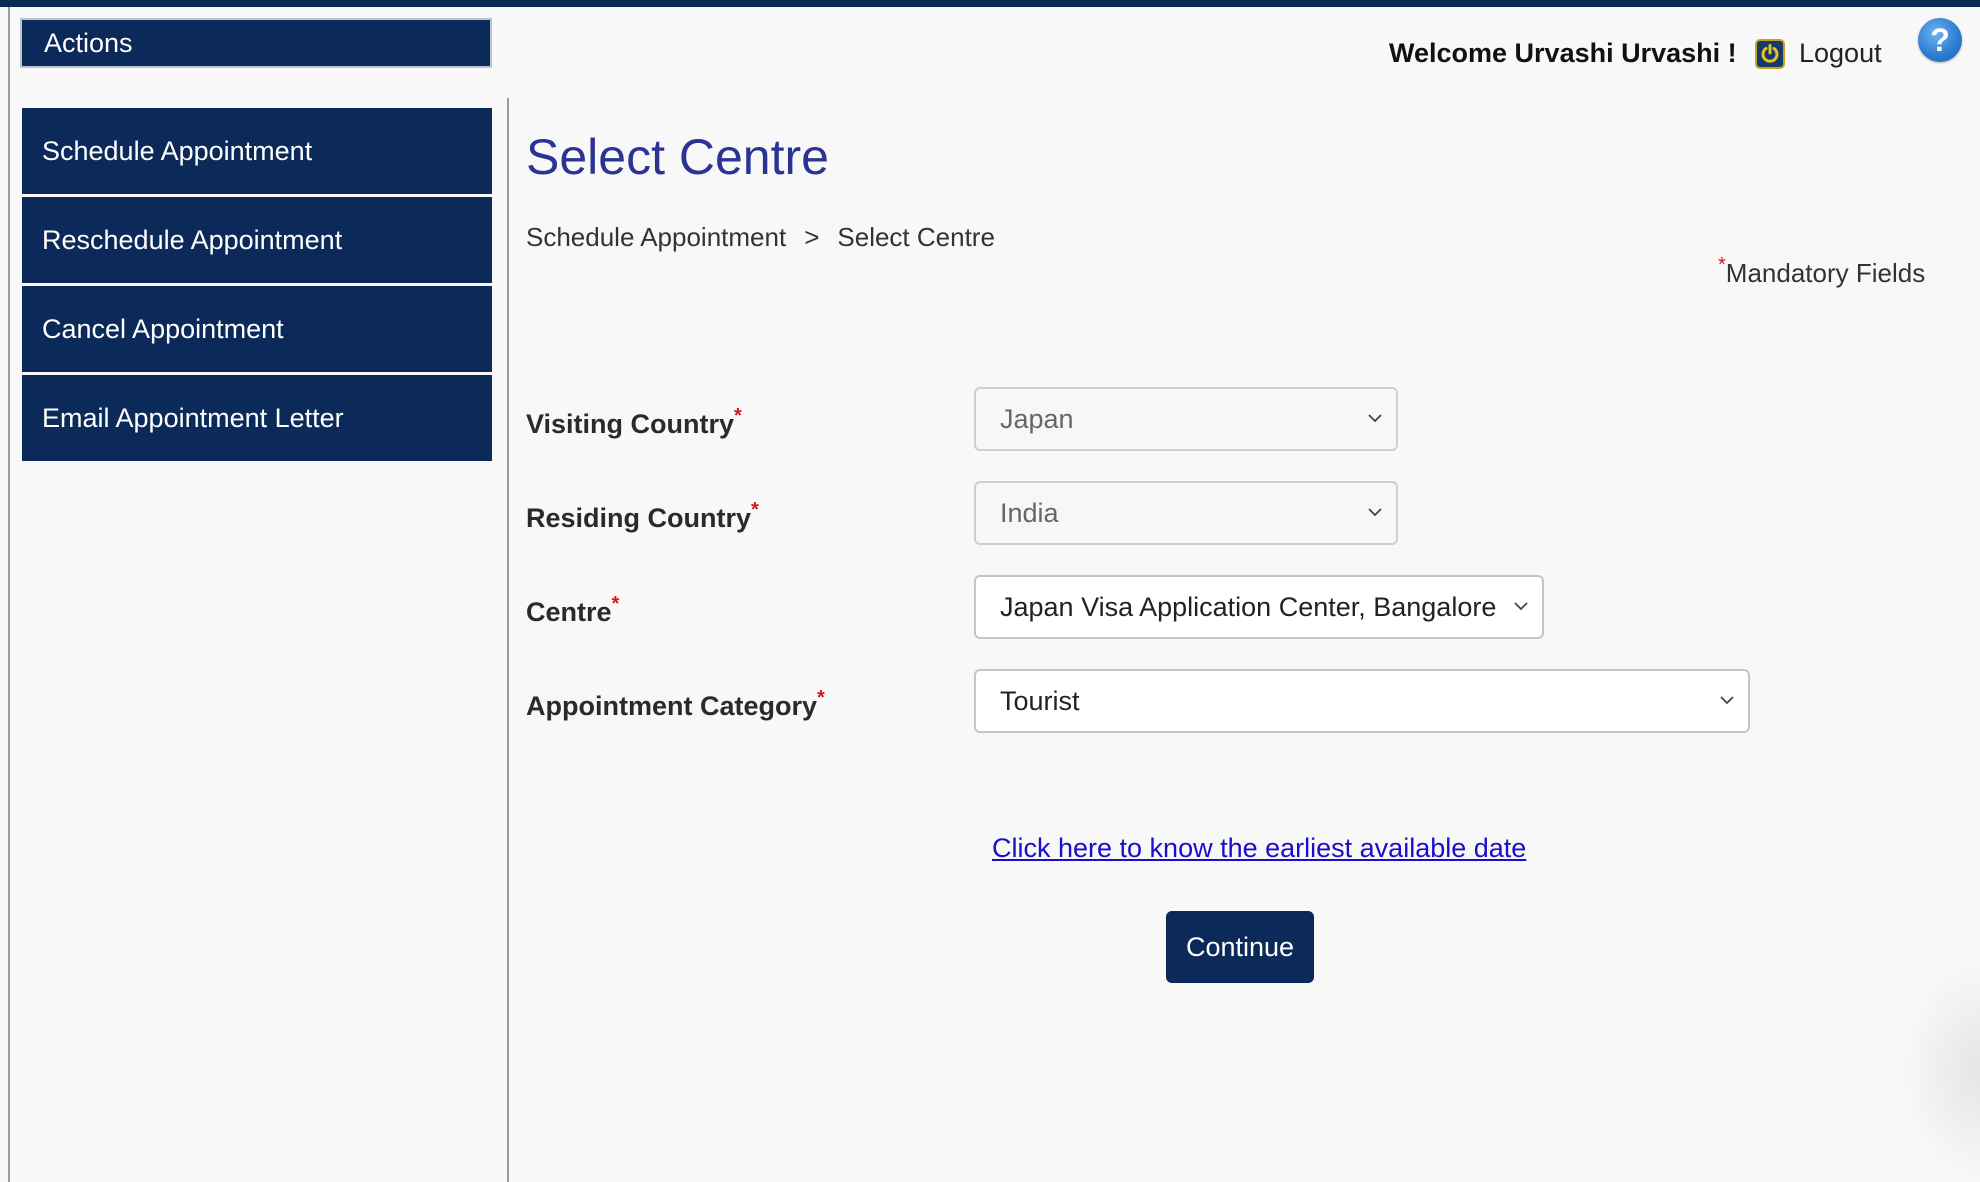 The width and height of the screenshot is (1980, 1182). What do you see at coordinates (1770, 53) in the screenshot?
I see `power-icon` at bounding box center [1770, 53].